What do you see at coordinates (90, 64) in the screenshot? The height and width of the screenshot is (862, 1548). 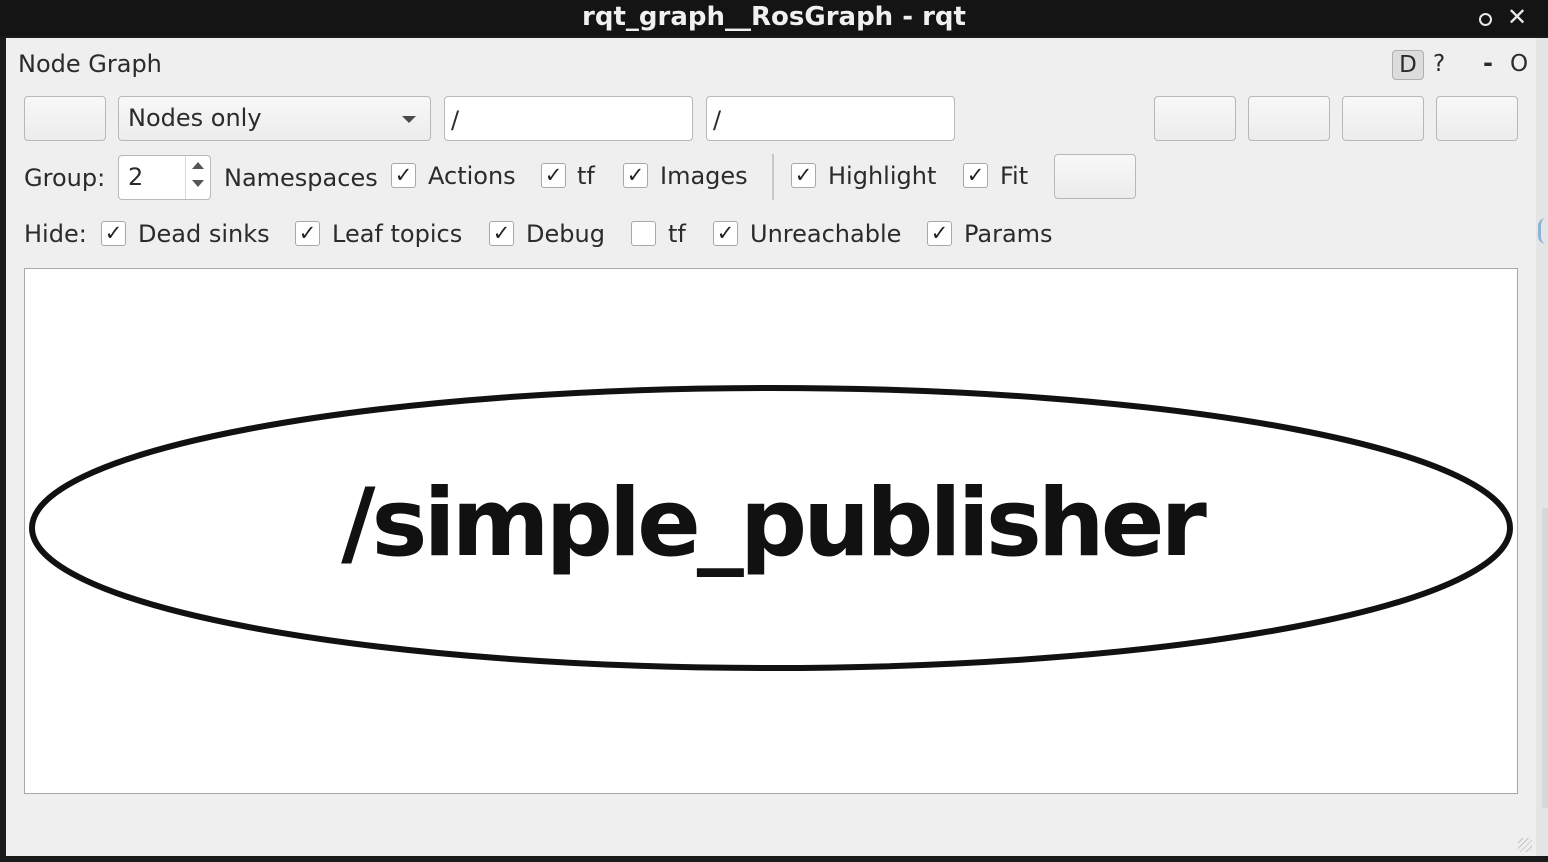 I see `plugin-title: Node Graph` at bounding box center [90, 64].